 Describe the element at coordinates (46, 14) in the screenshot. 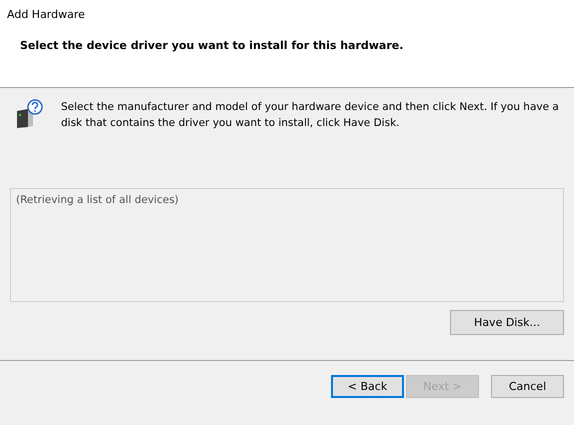

I see `window-title: Add Hardware` at that location.